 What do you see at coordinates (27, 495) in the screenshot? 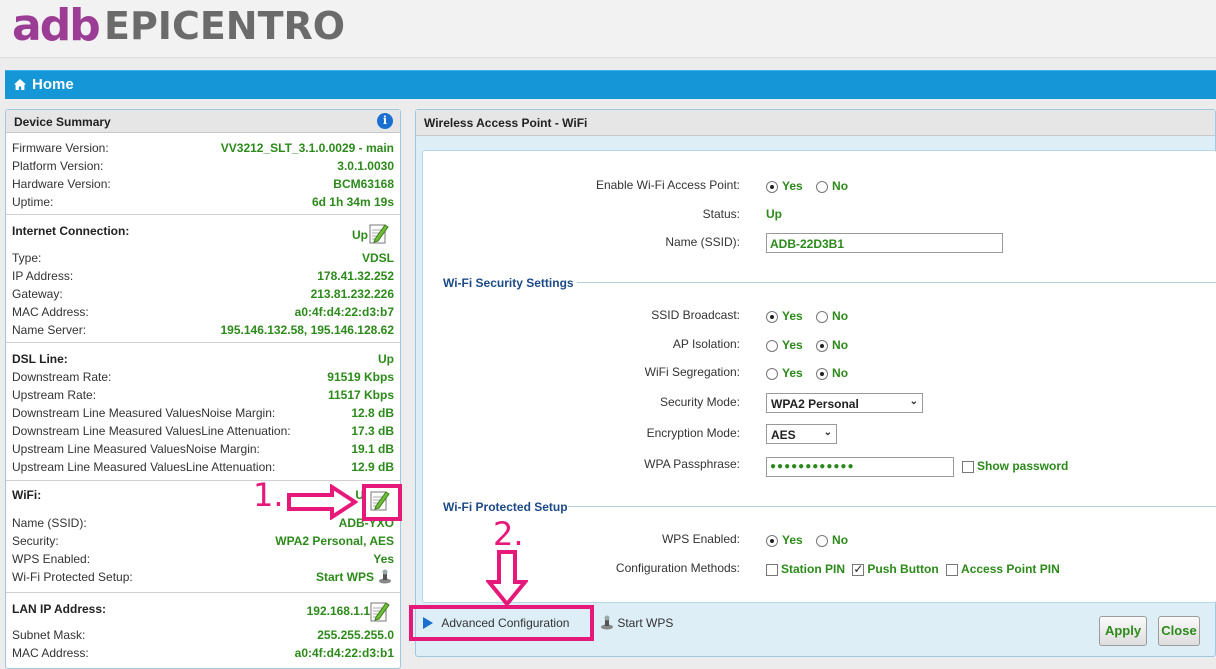
I see `wifi-label: WiFi:` at bounding box center [27, 495].